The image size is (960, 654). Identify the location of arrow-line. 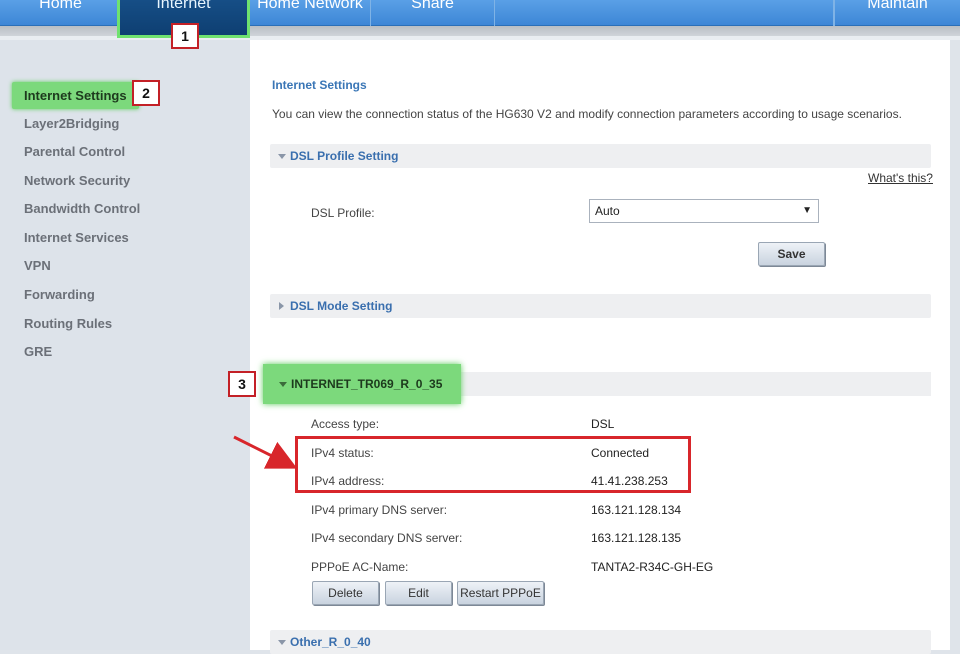
(265, 452).